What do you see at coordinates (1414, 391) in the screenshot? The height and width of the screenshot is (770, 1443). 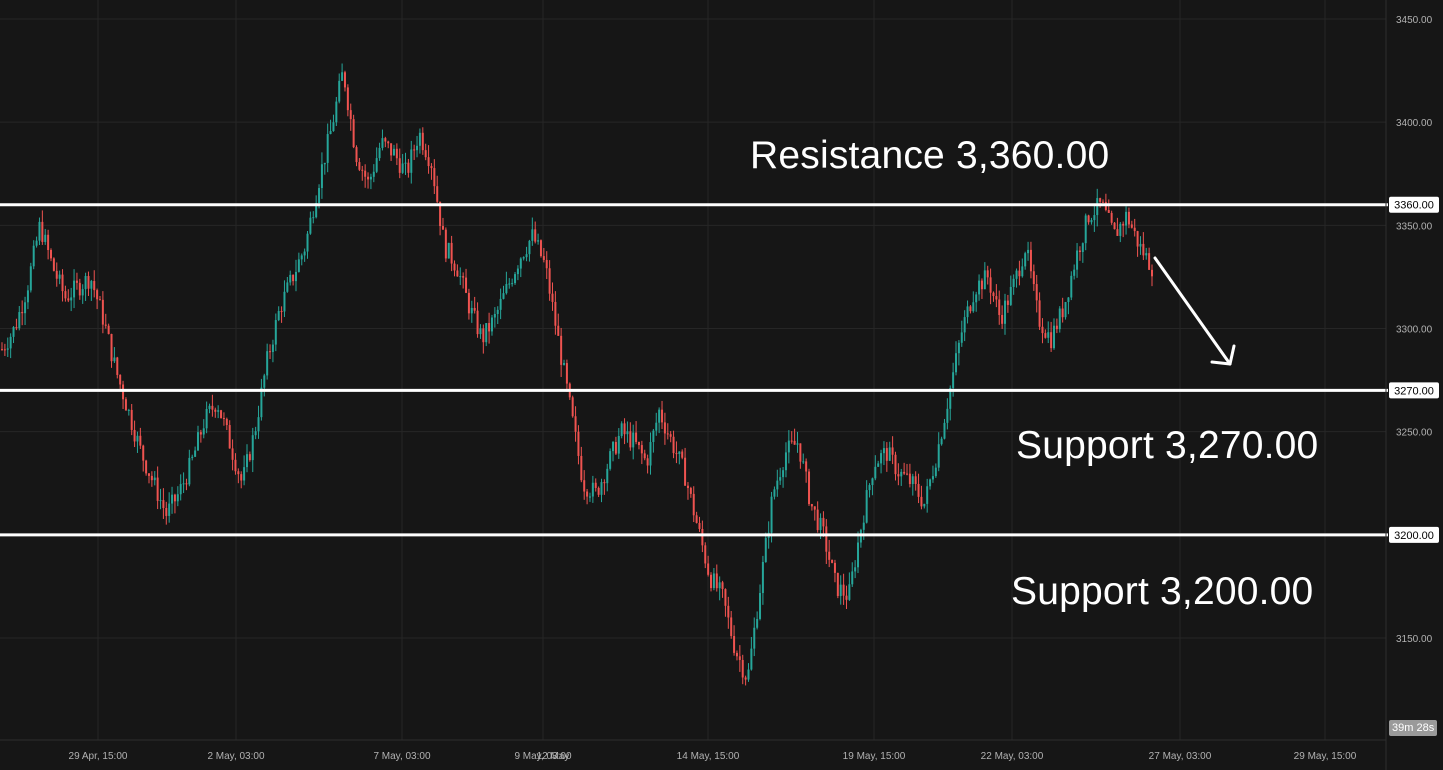 I see `support-1-price-label: 3270.00` at bounding box center [1414, 391].